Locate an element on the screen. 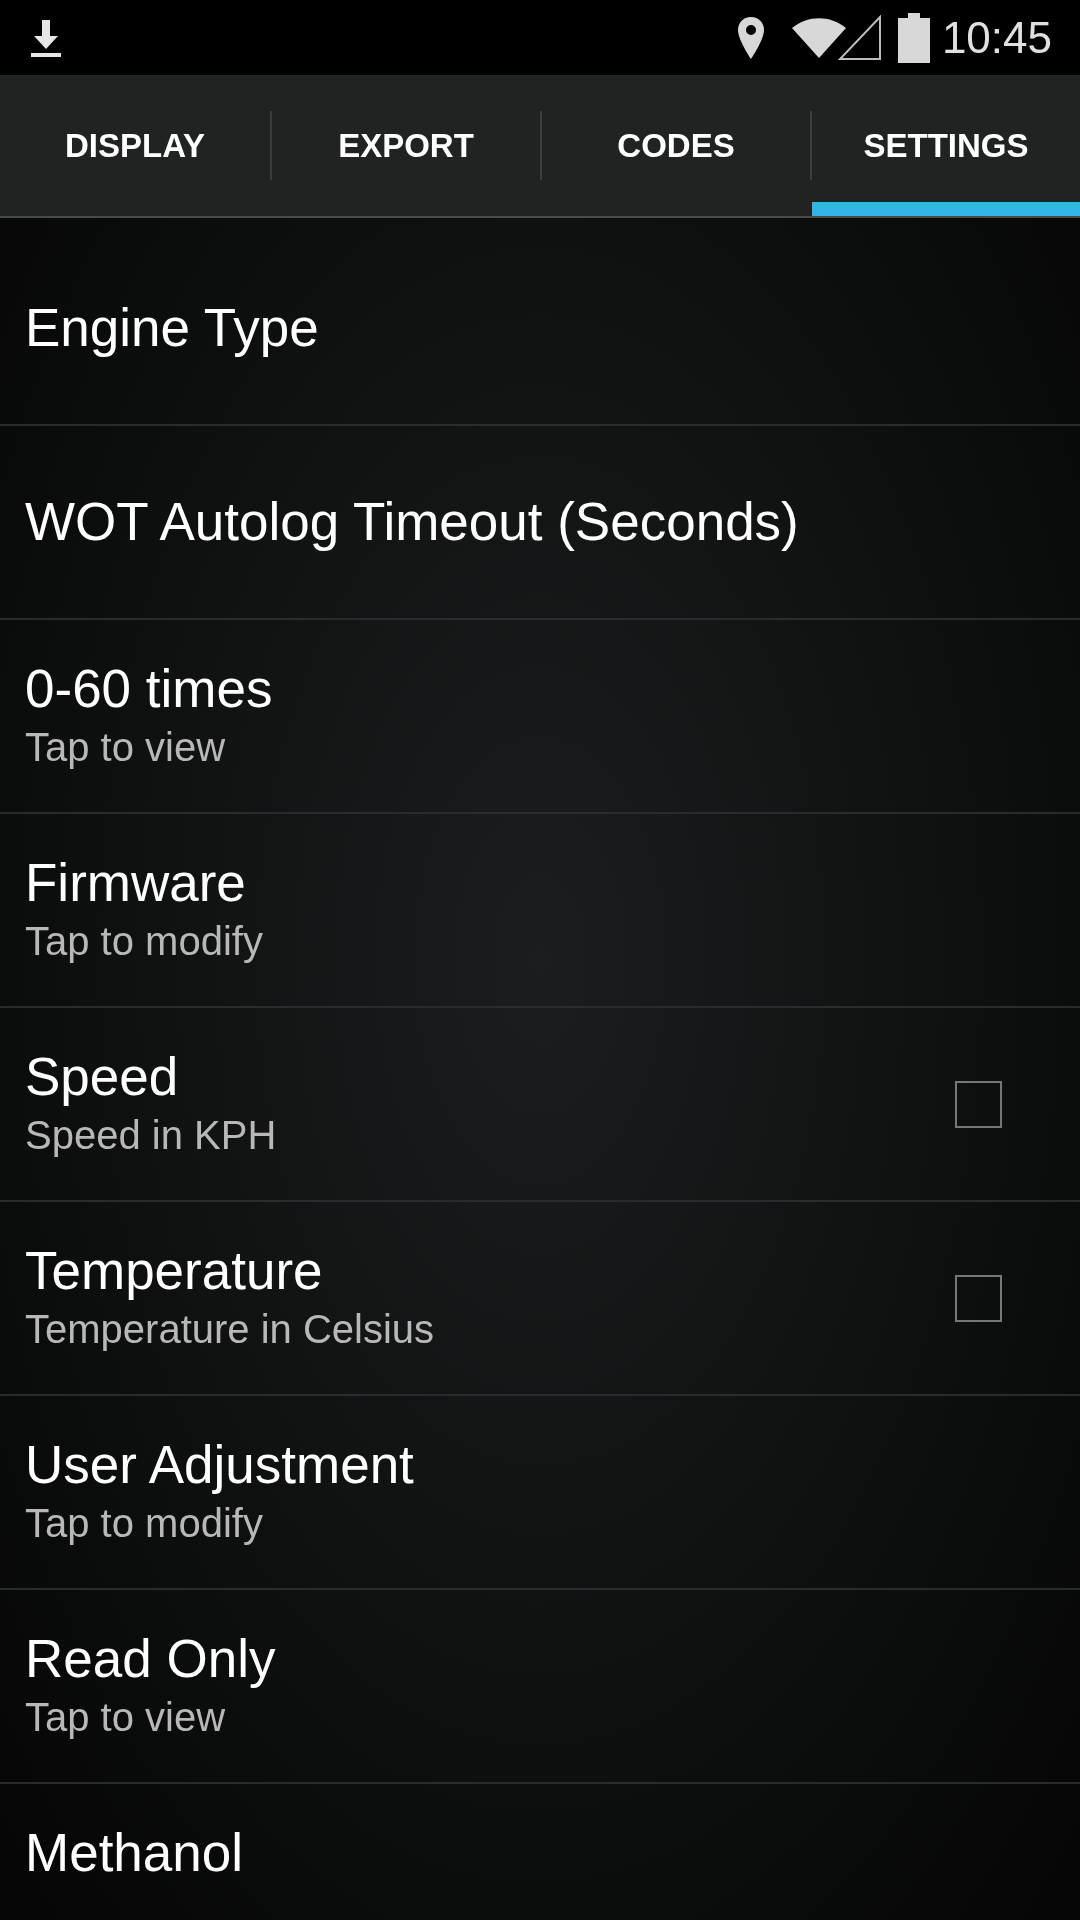 The width and height of the screenshot is (1080, 1920). settings-row: 0-60 times Tap to view is located at coordinates (540, 717).